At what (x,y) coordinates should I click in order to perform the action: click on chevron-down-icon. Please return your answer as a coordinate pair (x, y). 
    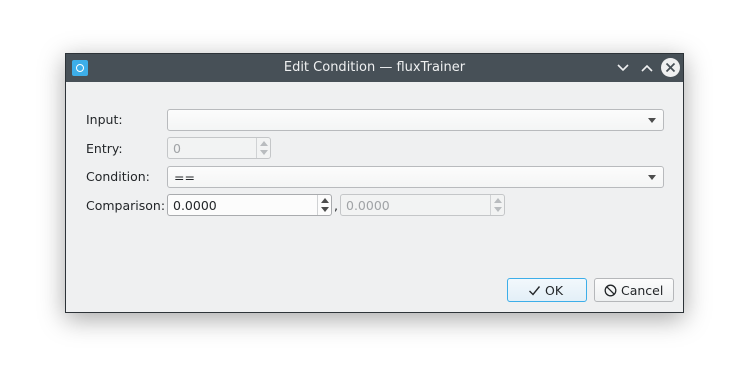
    Looking at the image, I should click on (623, 68).